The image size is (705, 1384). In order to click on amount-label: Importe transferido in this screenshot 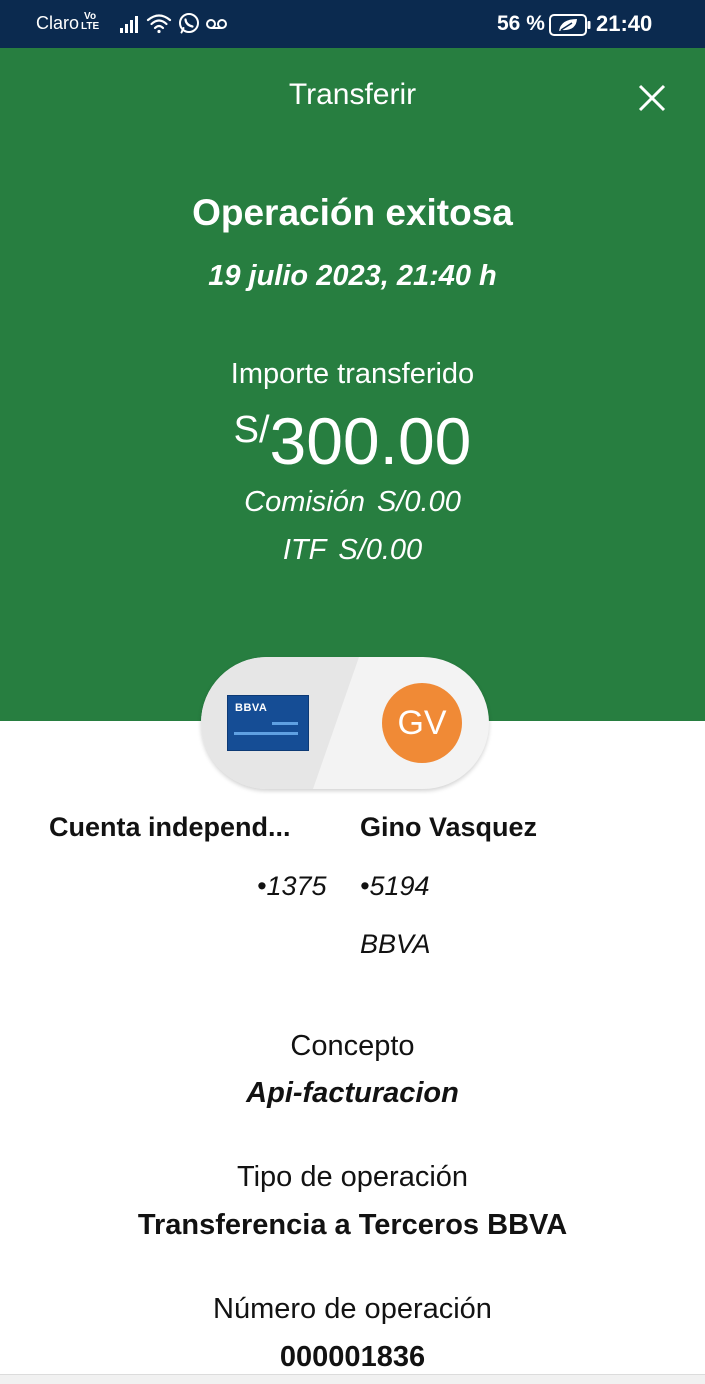, I will do `click(352, 374)`.